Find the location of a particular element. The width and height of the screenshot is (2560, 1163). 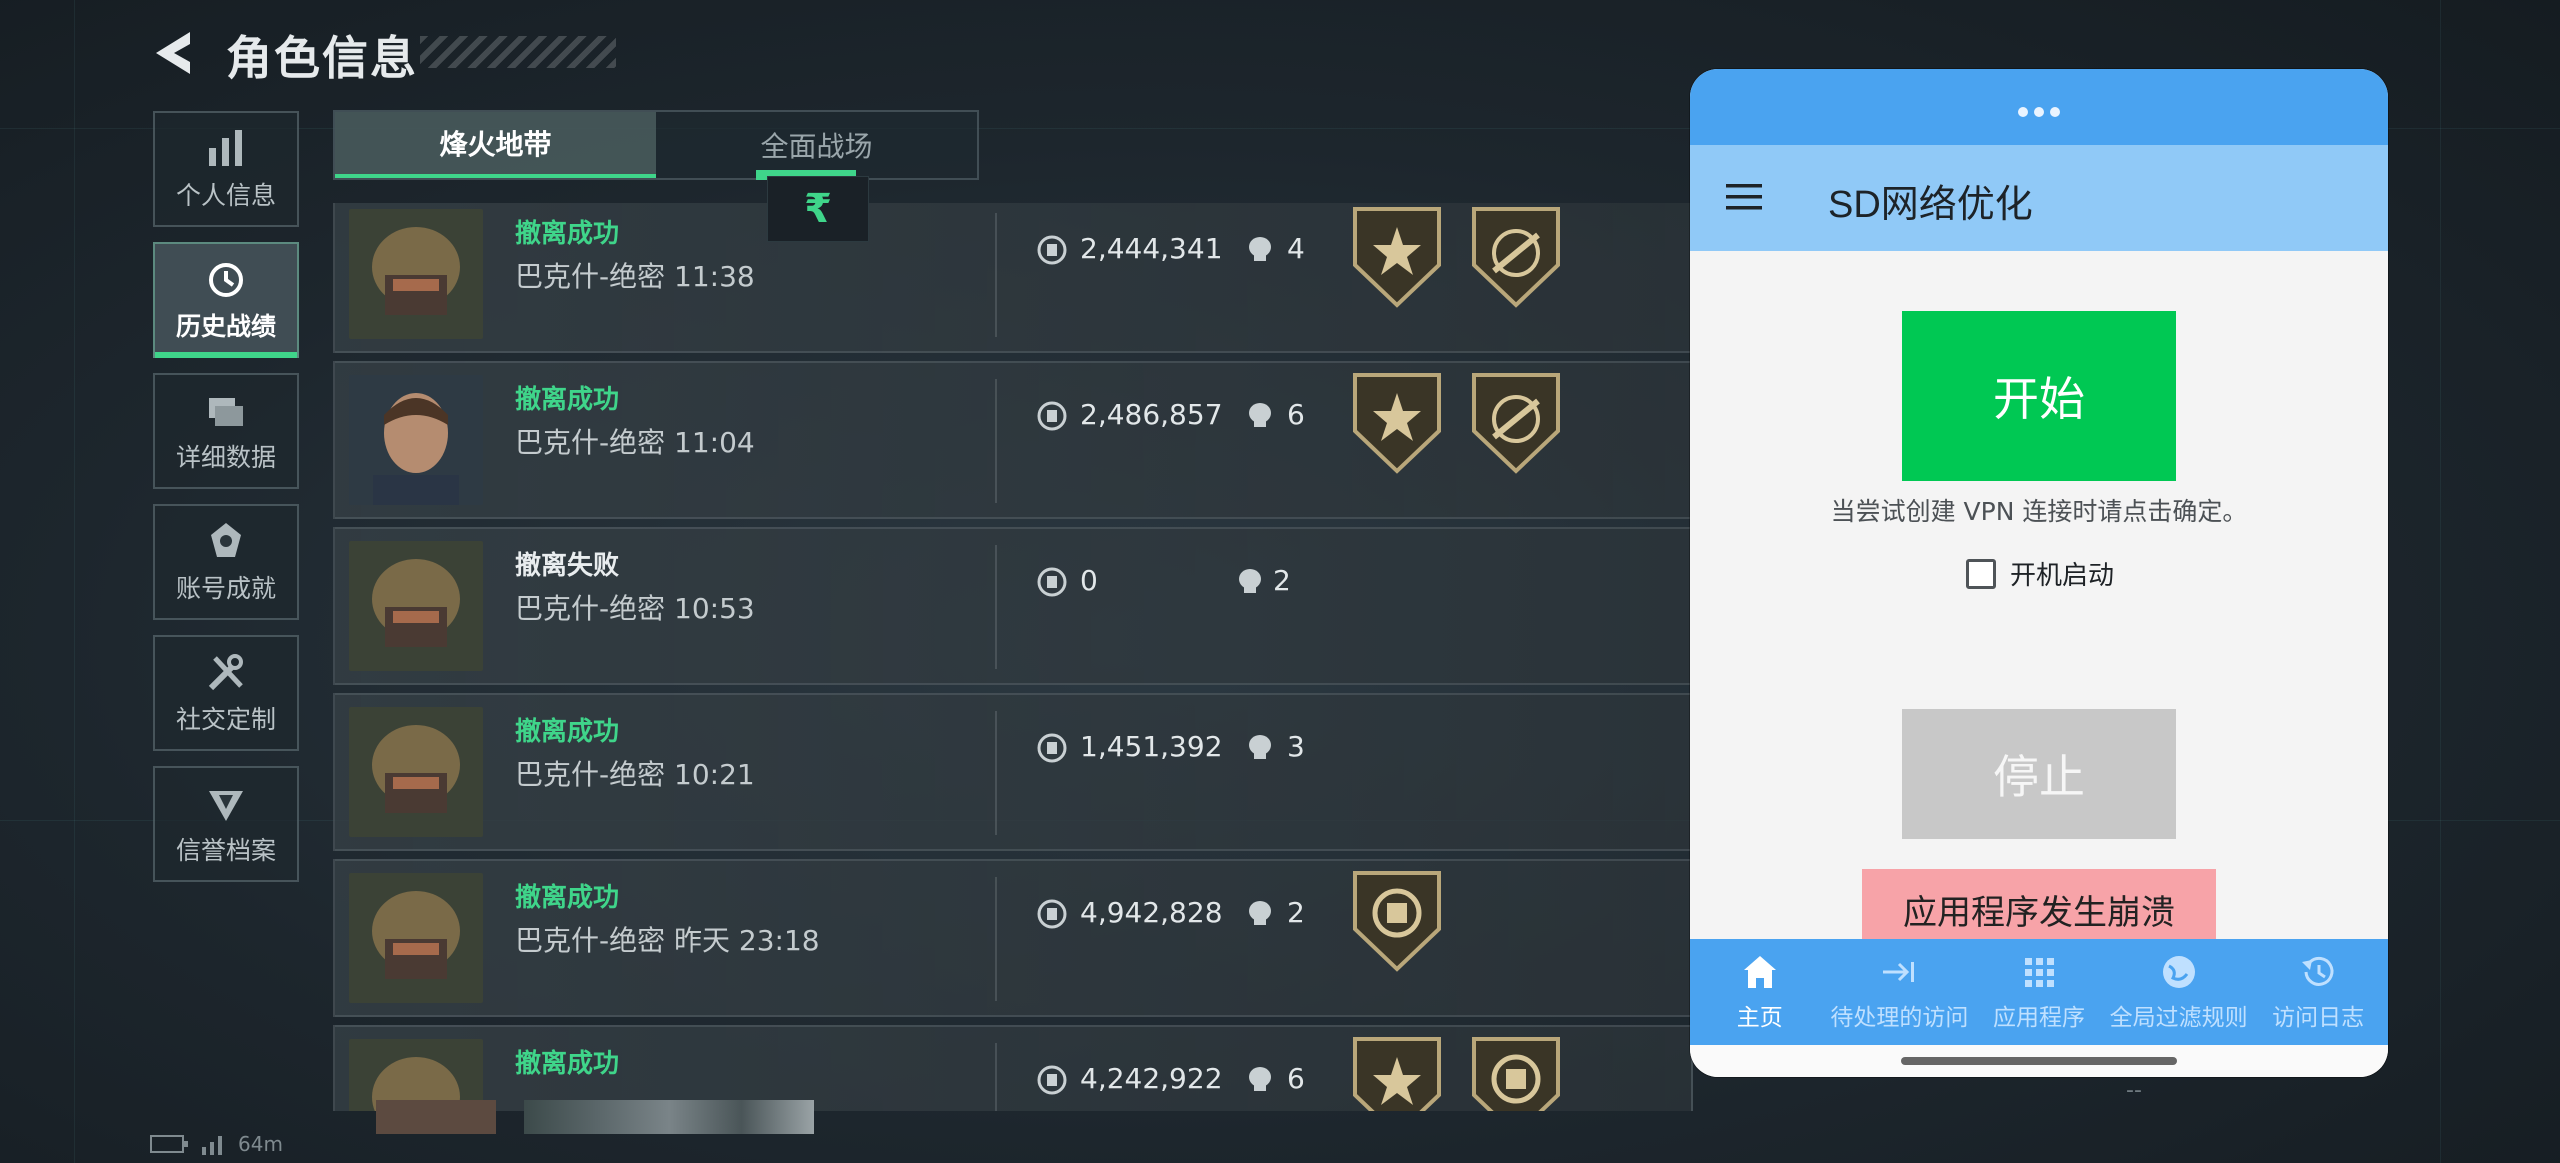

kill-count: 4 is located at coordinates (1296, 248).